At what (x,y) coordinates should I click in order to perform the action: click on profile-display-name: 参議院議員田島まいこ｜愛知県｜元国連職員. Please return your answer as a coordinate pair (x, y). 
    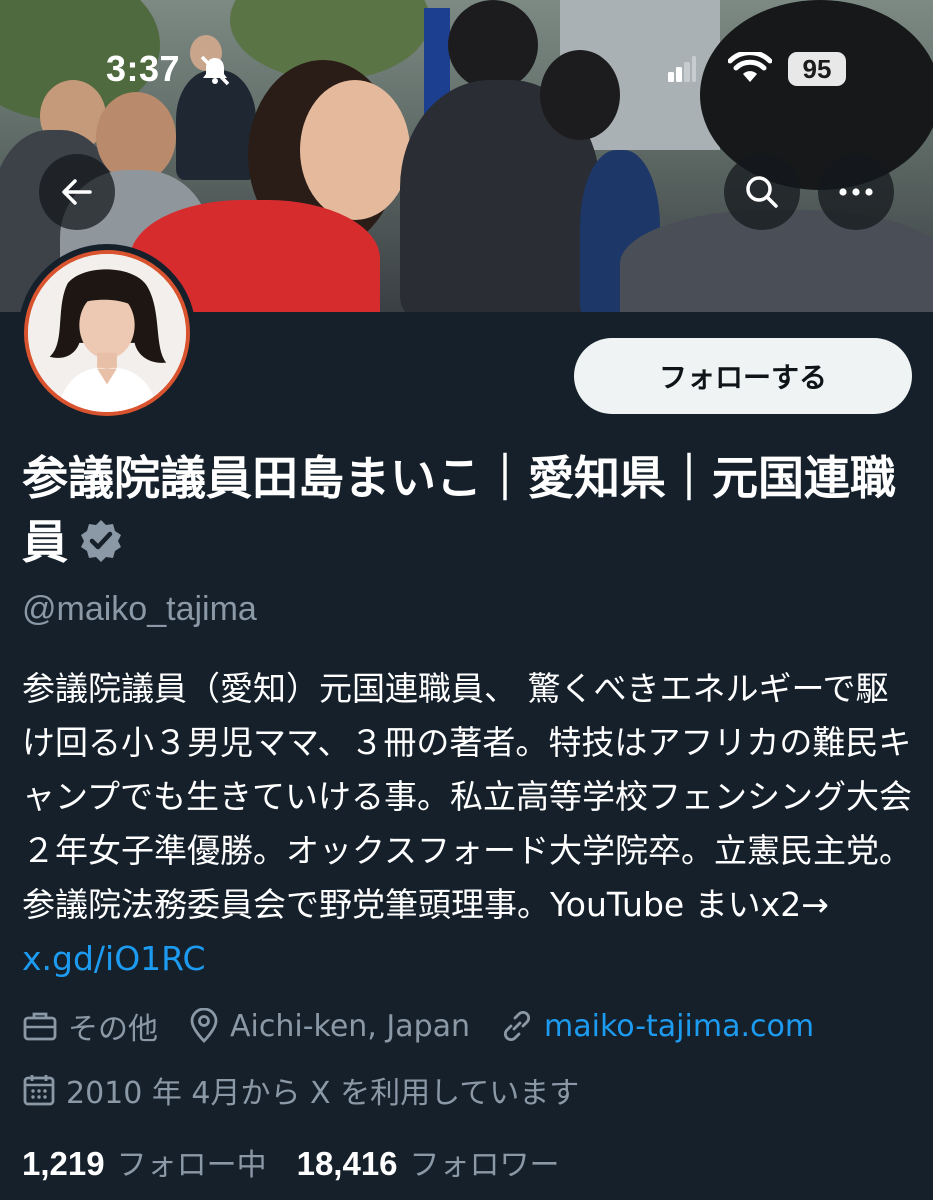
    Looking at the image, I should click on (459, 510).